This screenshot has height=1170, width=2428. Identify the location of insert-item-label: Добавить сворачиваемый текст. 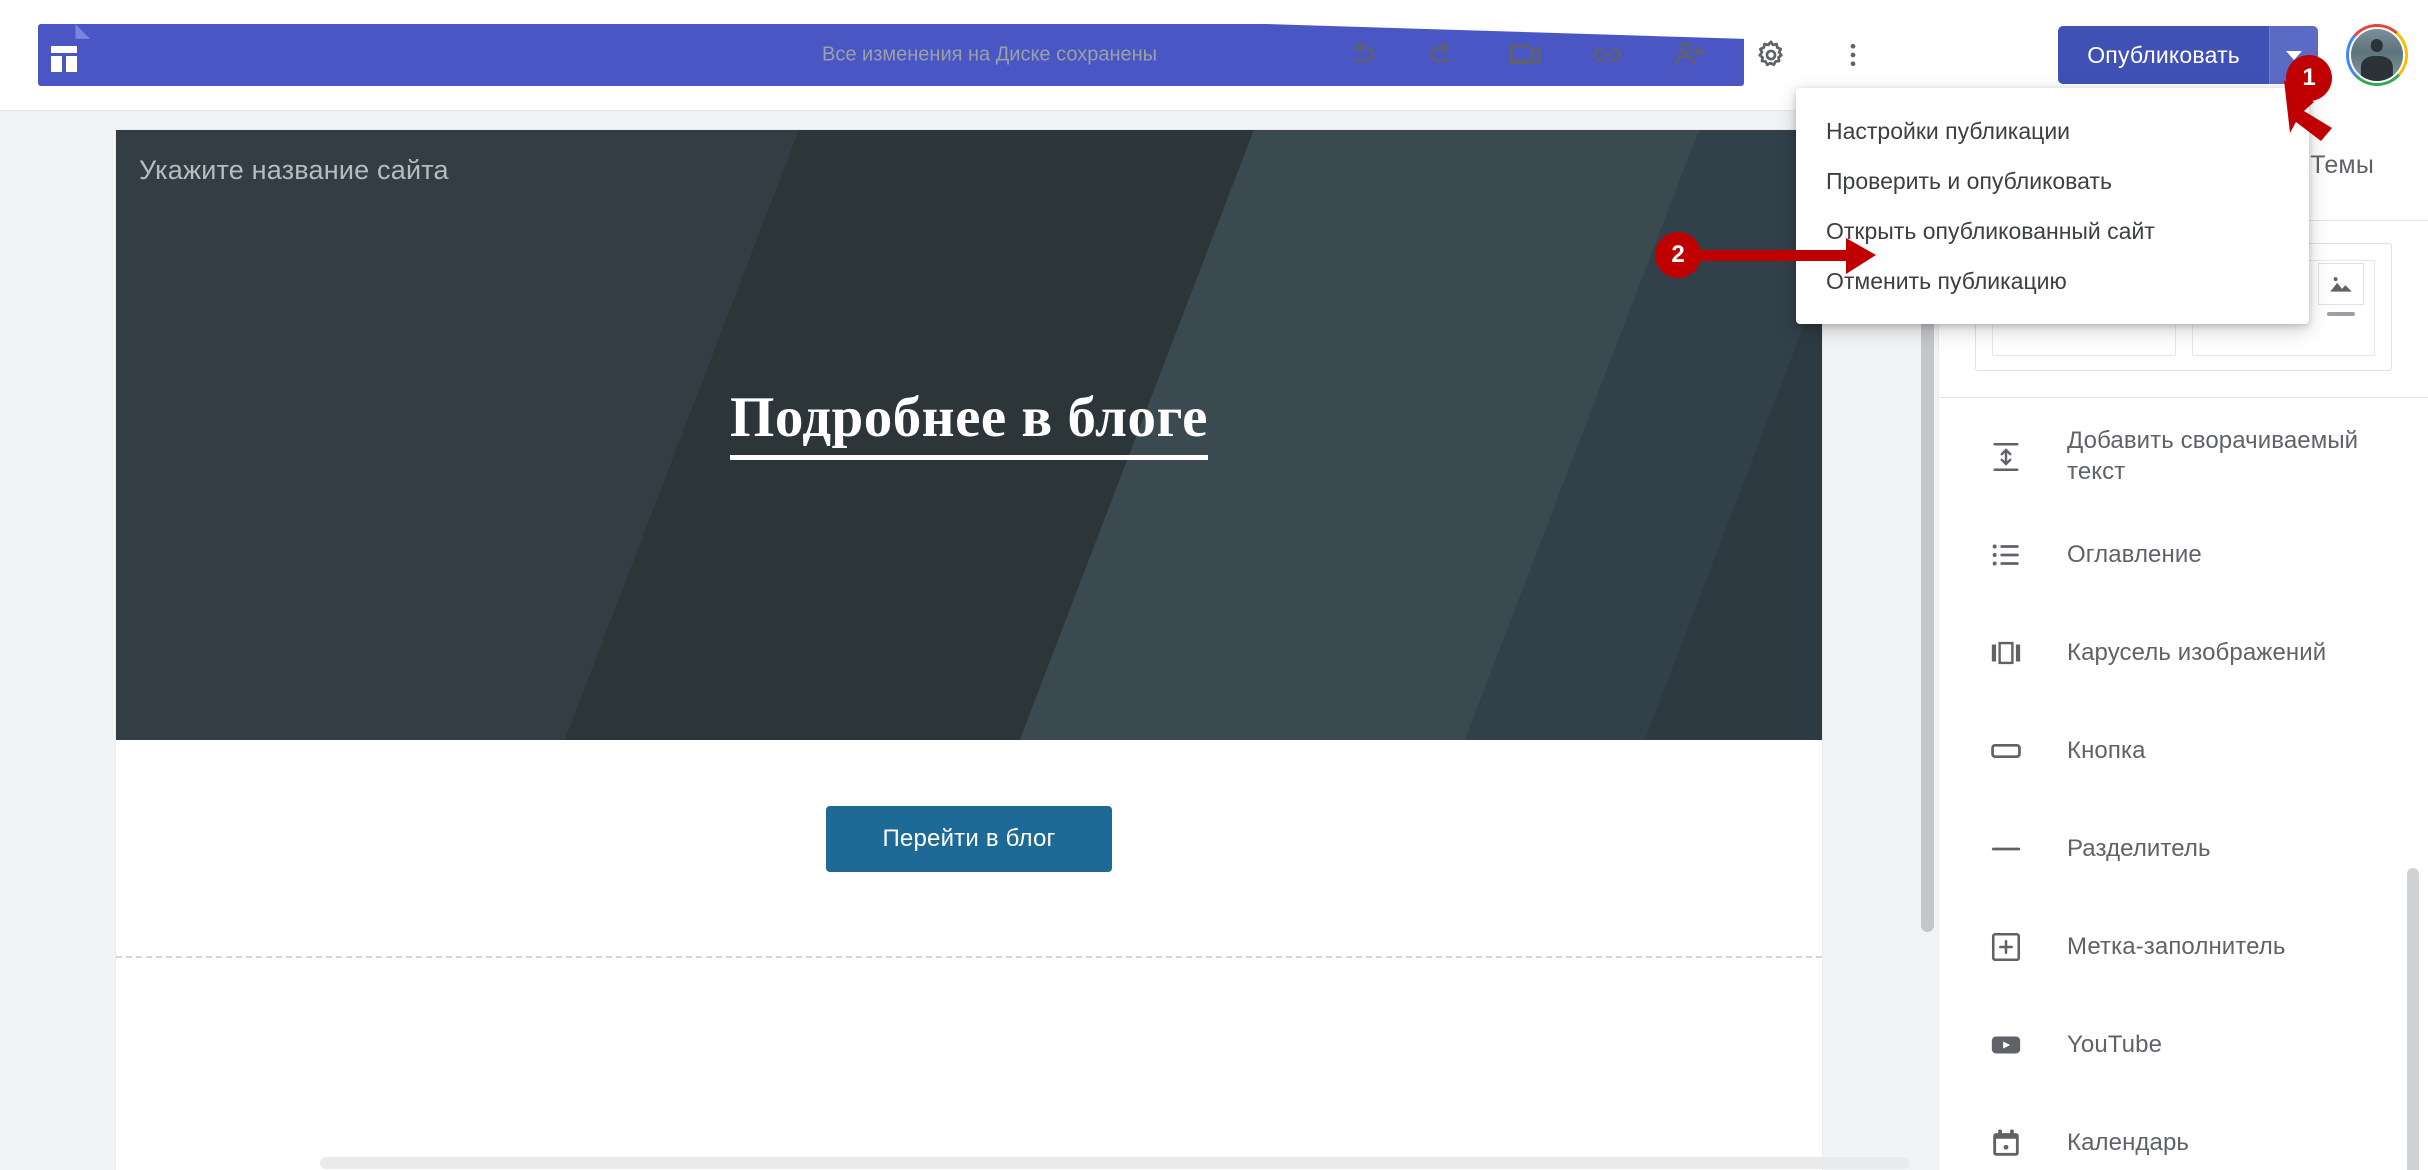
(2213, 456).